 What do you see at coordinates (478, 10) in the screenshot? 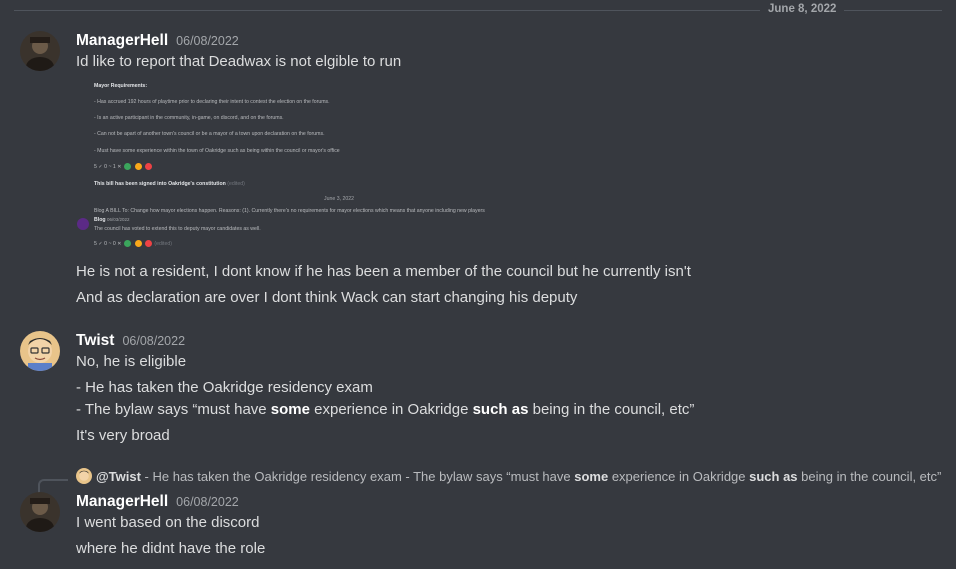
I see `date-divider: June 8, 2022` at bounding box center [478, 10].